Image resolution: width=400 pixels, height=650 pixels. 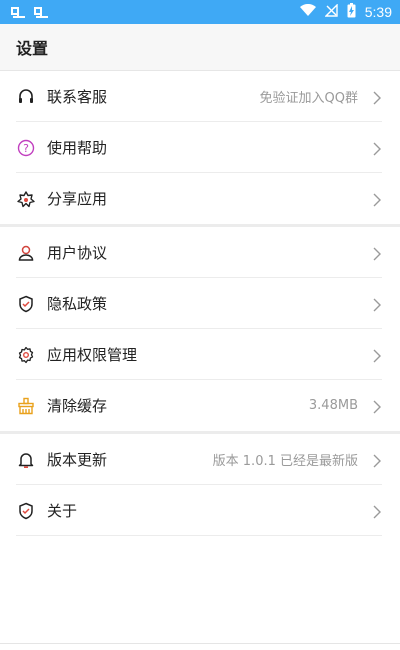 What do you see at coordinates (26, 406) in the screenshot?
I see `broom-icon` at bounding box center [26, 406].